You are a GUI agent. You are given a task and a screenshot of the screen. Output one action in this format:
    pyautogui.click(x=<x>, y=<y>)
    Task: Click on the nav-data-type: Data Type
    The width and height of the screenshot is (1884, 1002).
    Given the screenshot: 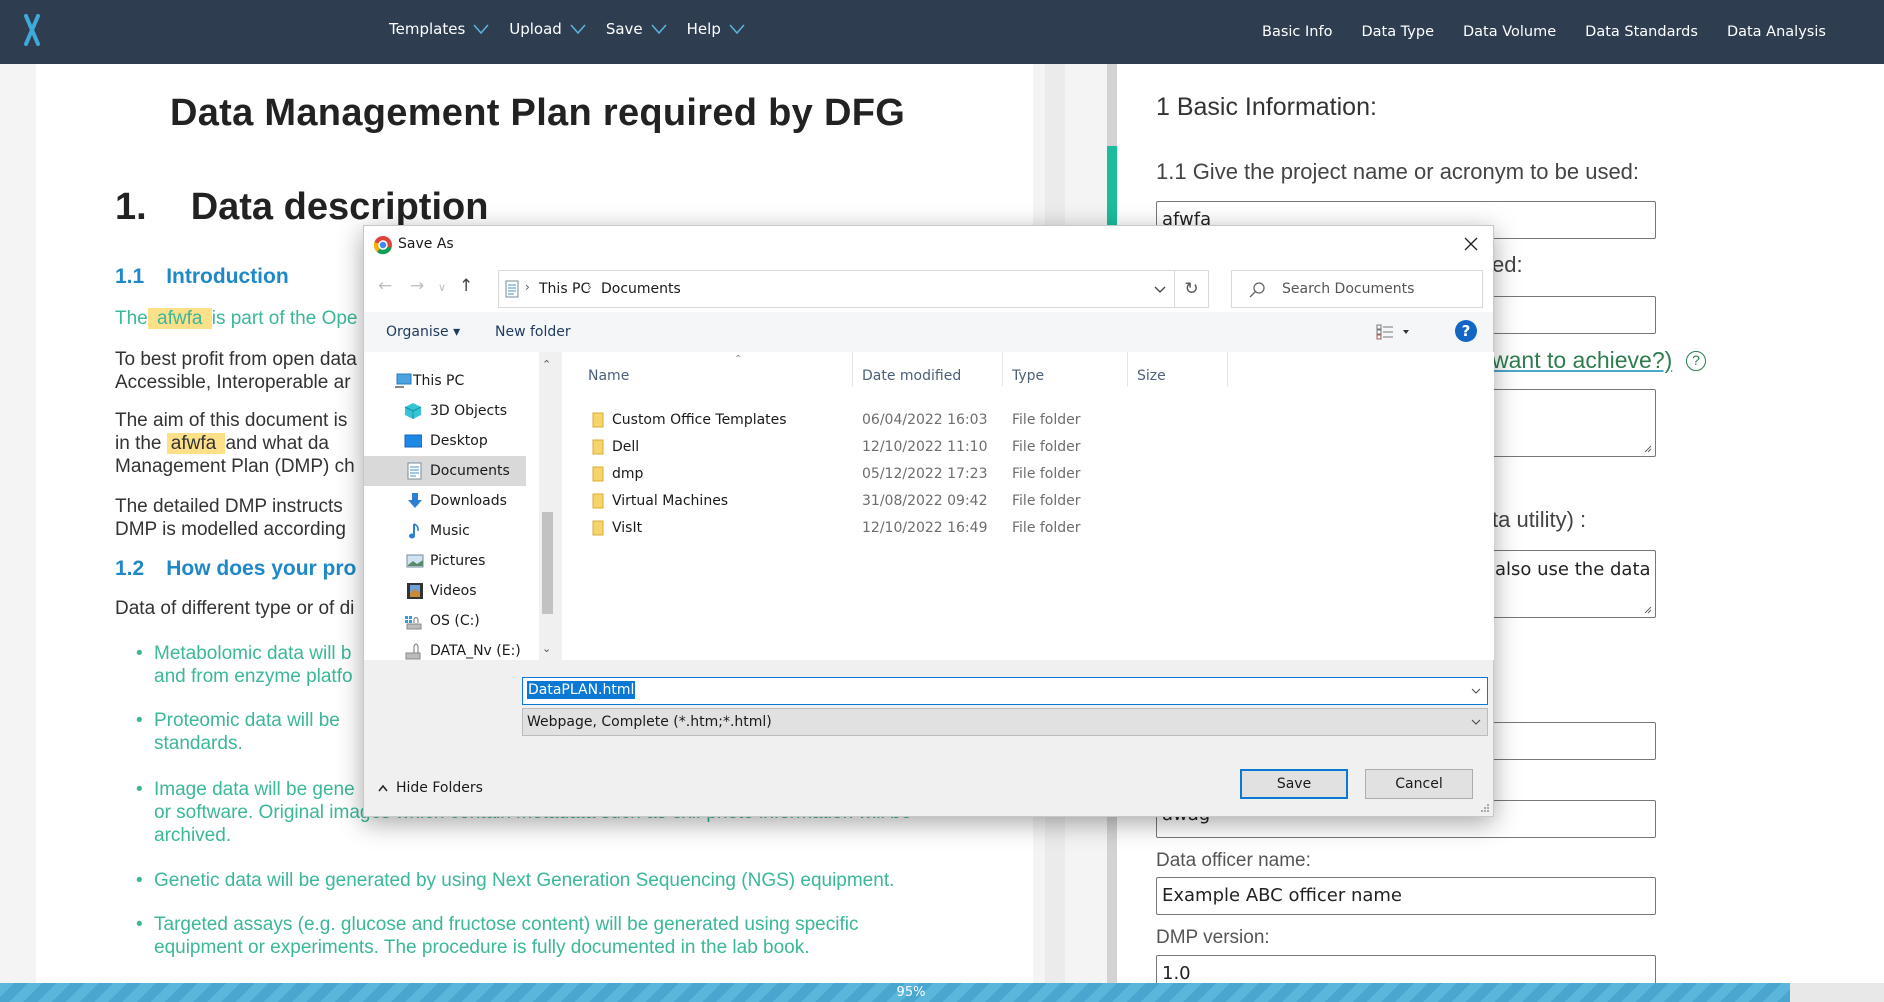 What is the action you would take?
    pyautogui.click(x=1397, y=32)
    